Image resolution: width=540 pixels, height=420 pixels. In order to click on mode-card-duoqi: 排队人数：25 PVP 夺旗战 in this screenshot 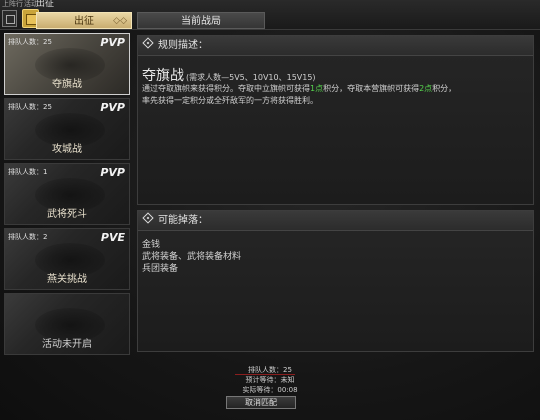, I will do `click(67, 64)`.